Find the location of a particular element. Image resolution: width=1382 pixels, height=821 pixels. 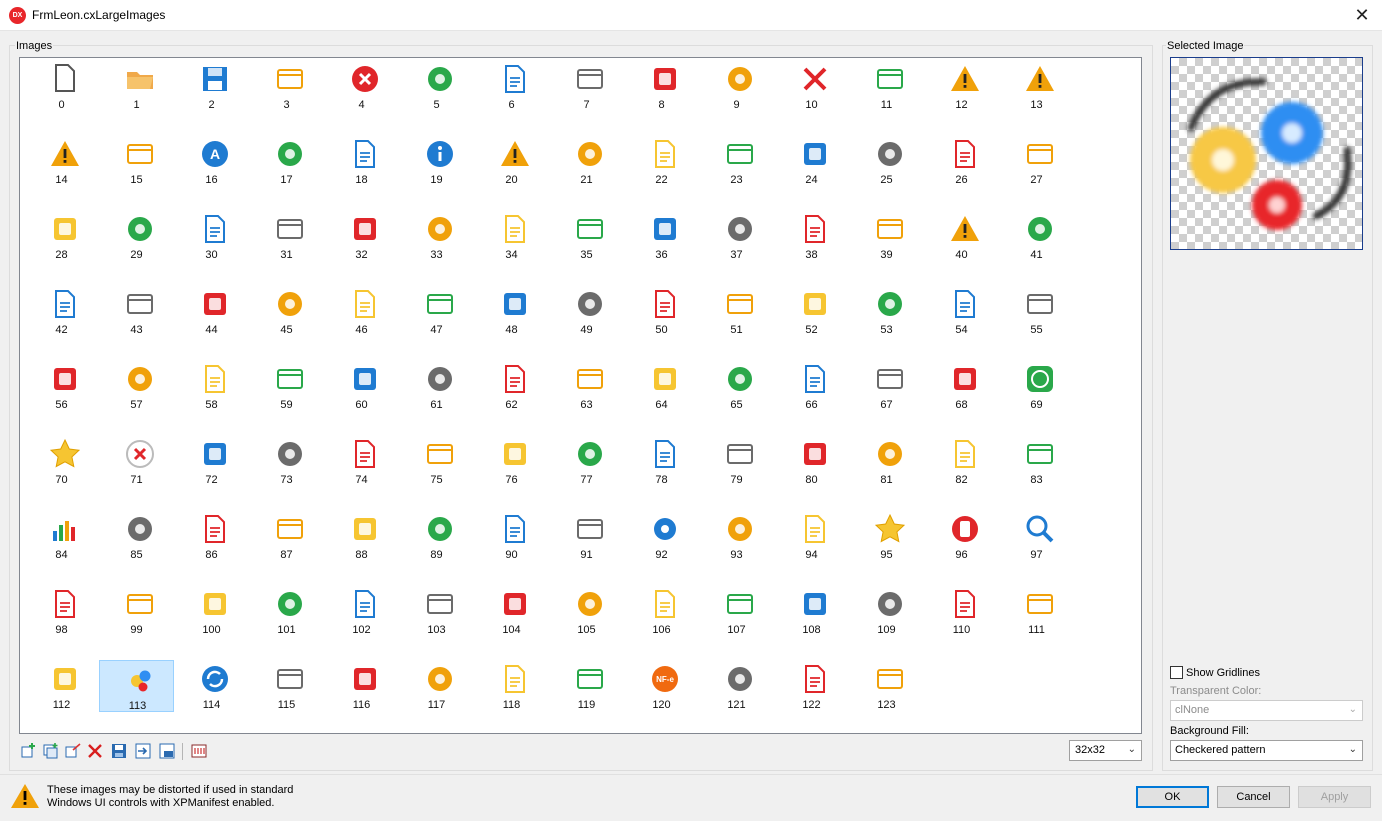

image-cell: 114 is located at coordinates (211, 686).